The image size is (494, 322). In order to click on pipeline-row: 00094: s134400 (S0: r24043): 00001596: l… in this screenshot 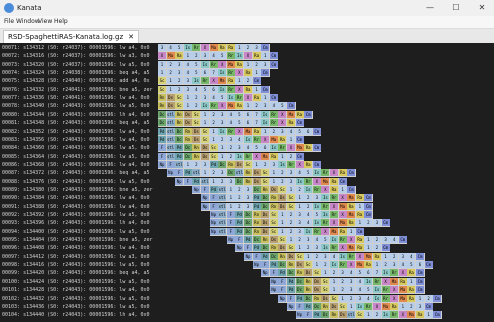, I will do `click(247, 231)`.